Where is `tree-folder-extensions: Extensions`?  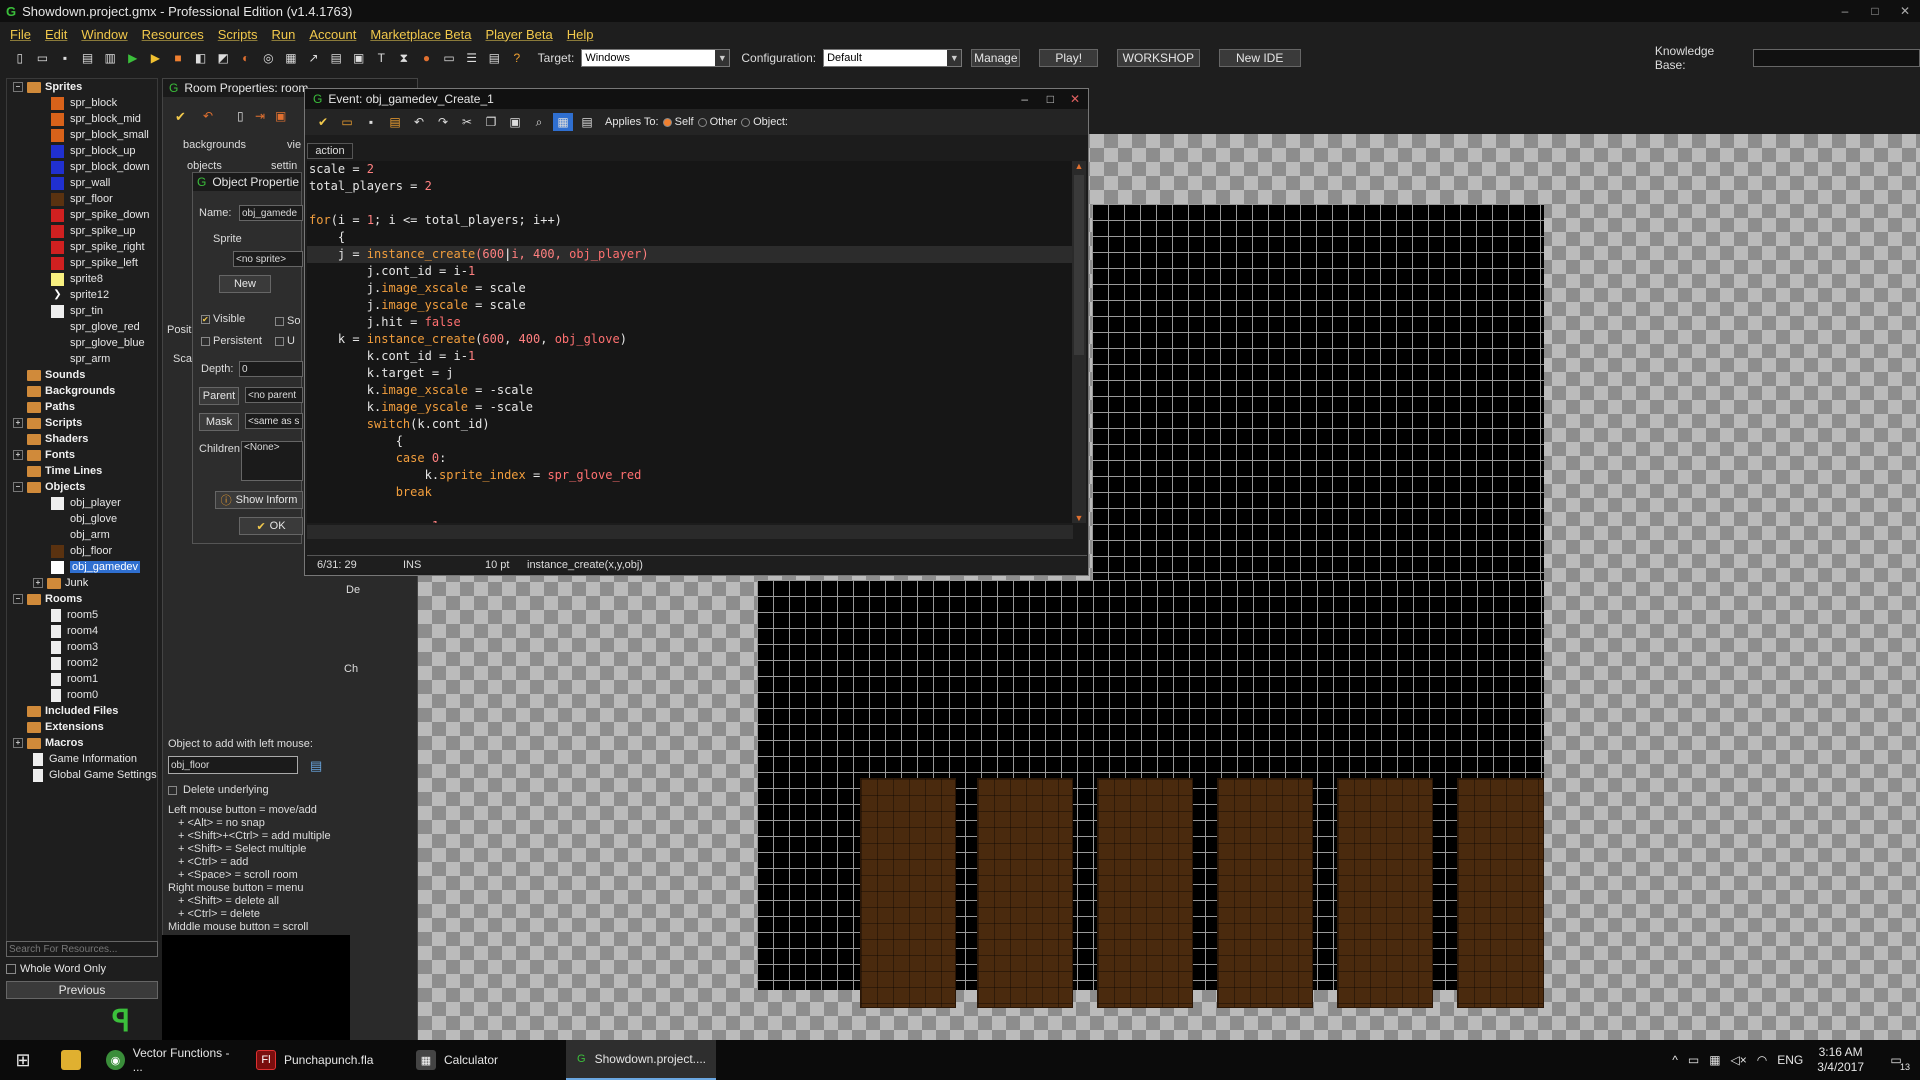 tree-folder-extensions: Extensions is located at coordinates (82, 727).